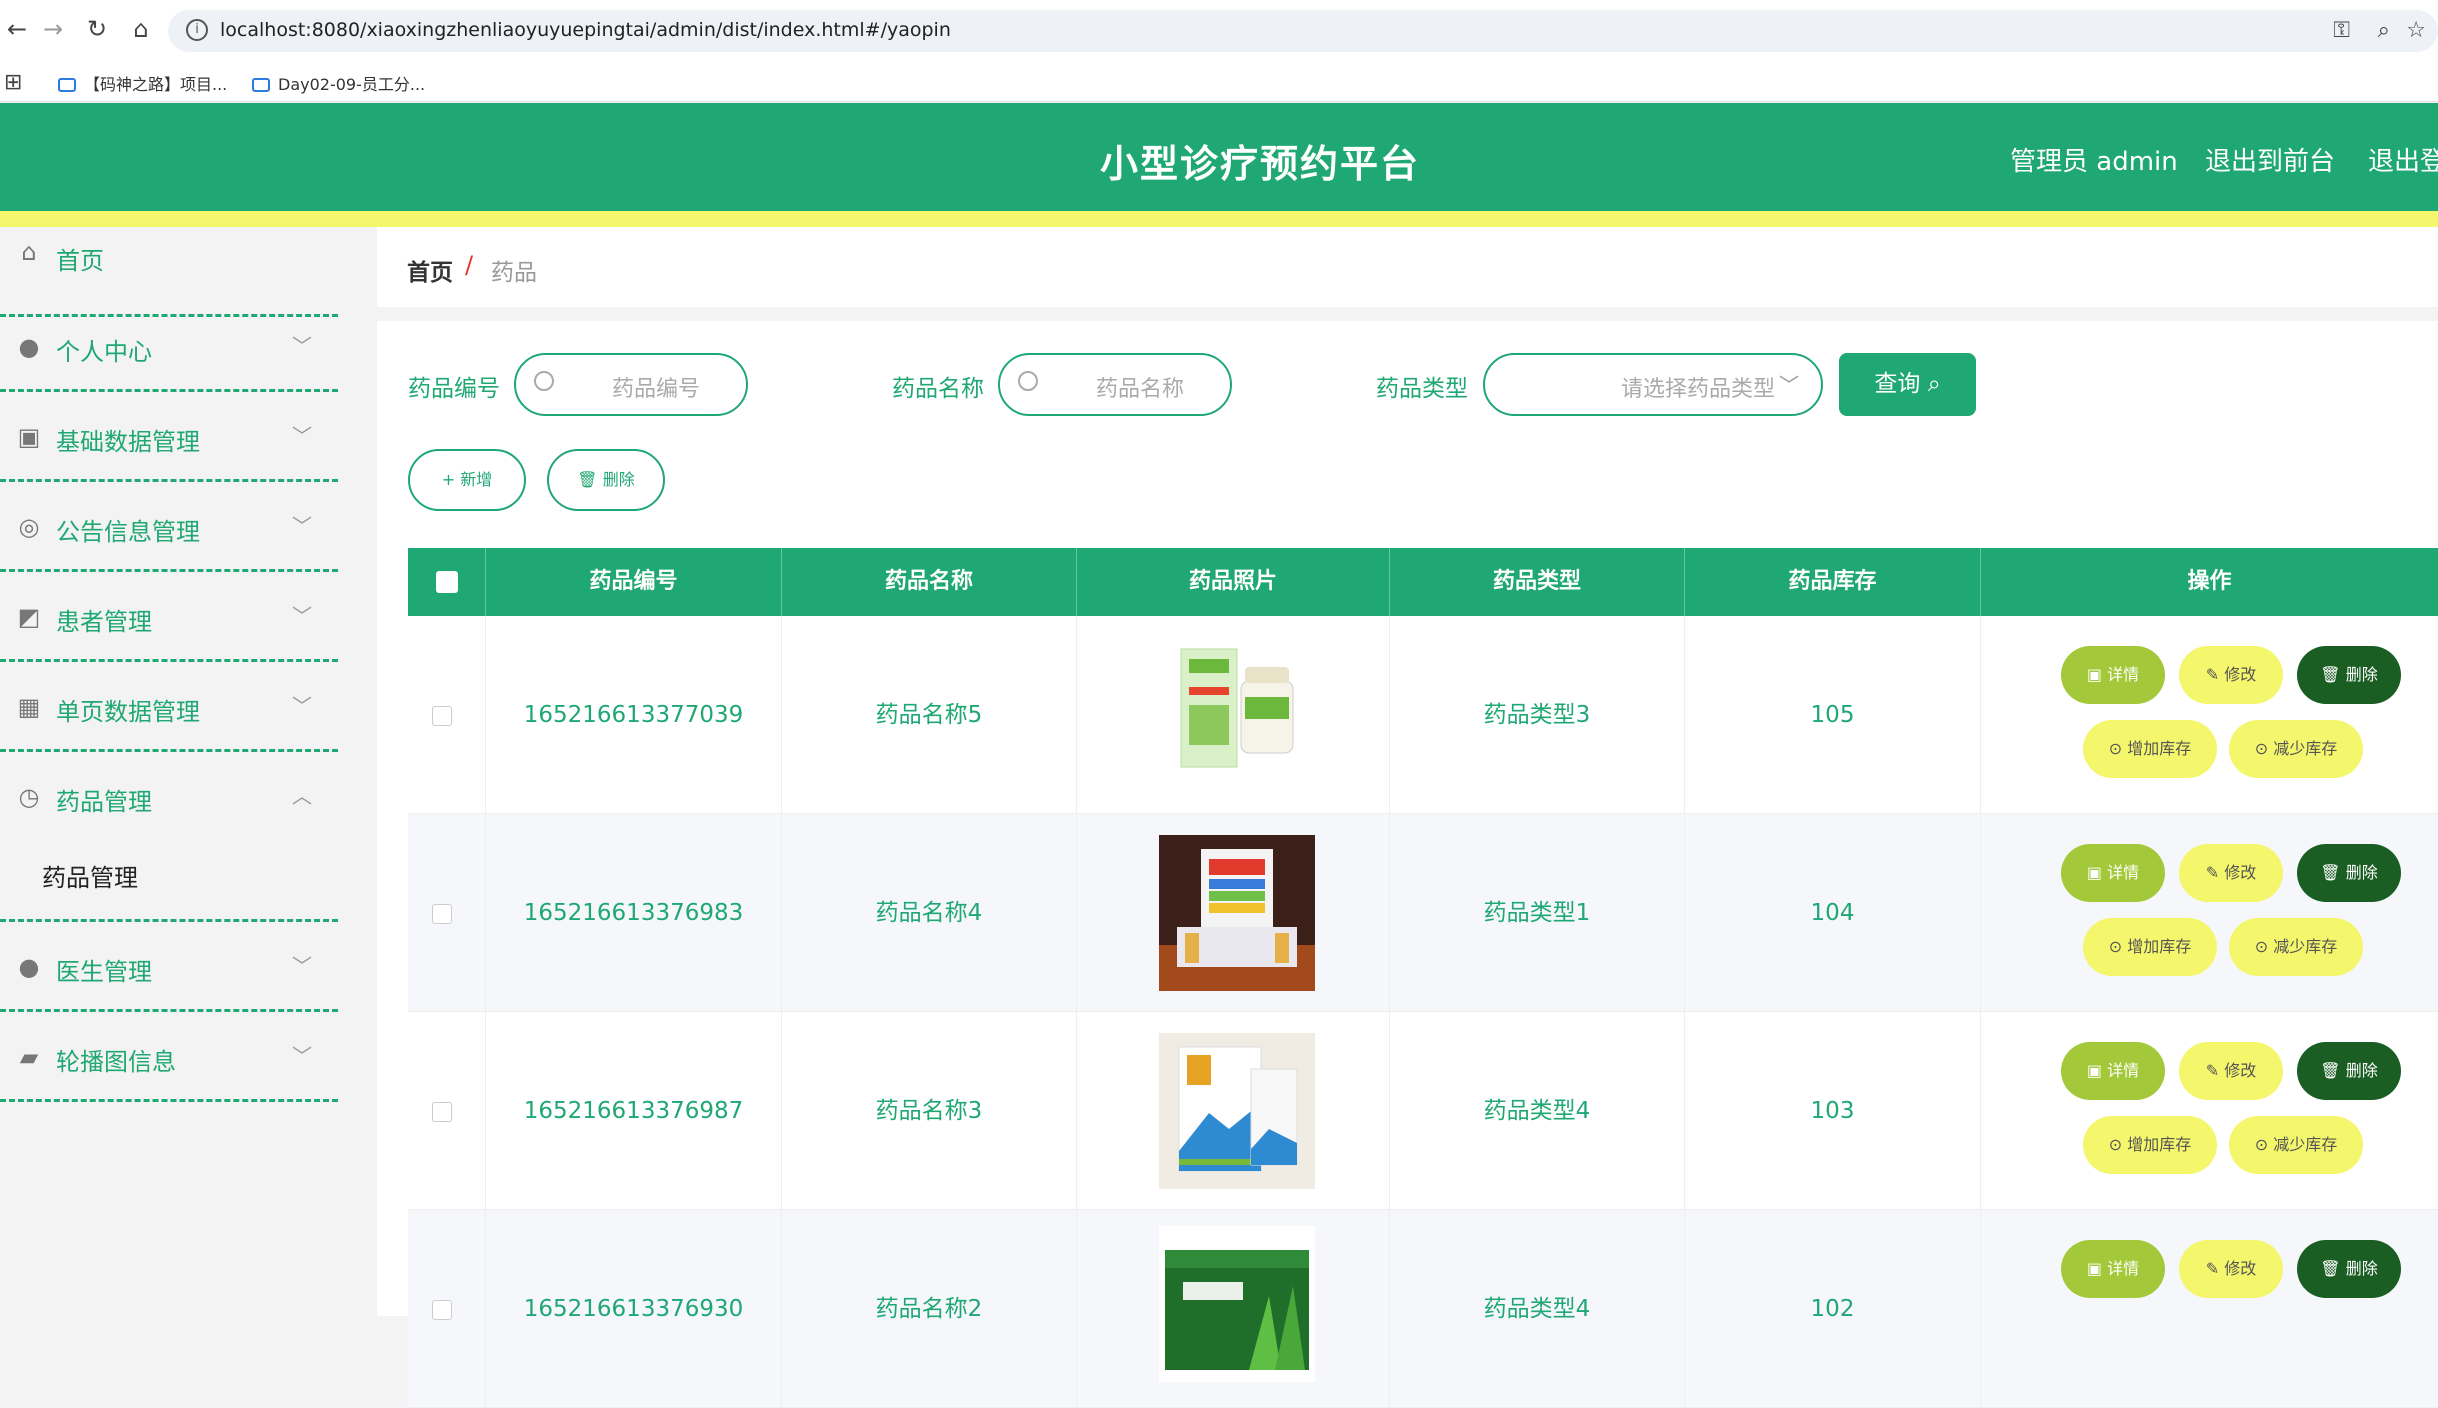 This screenshot has width=2438, height=1408. Describe the element at coordinates (1219, 219) in the screenshot. I see `header-accent-band` at that location.